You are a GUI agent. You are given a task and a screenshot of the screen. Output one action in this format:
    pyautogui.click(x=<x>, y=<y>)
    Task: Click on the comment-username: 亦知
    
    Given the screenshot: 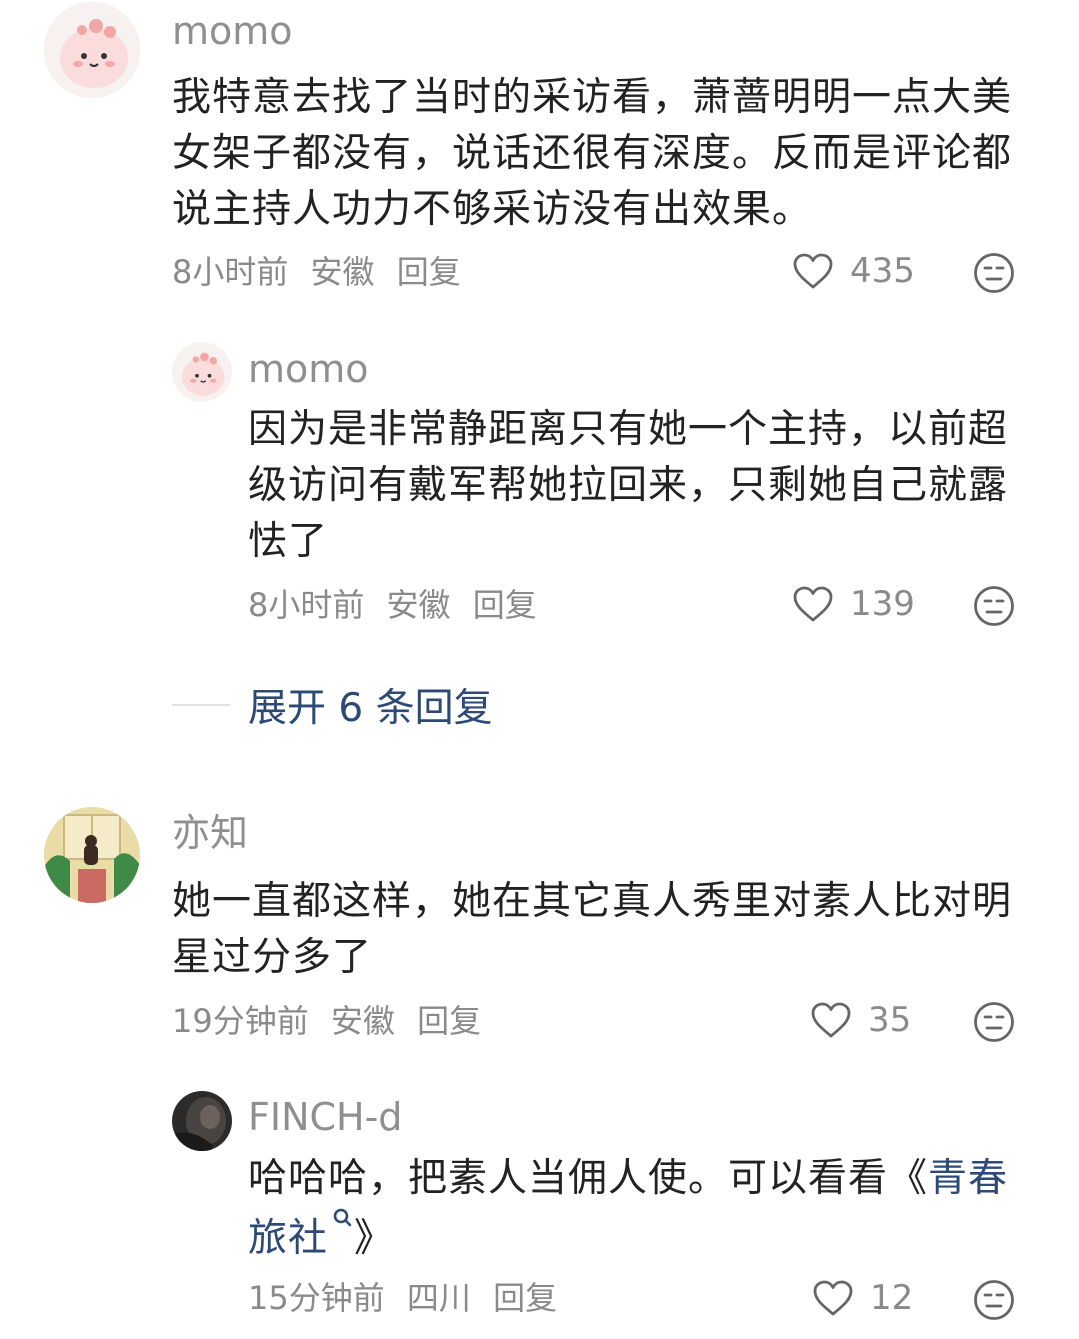 What is the action you would take?
    pyautogui.click(x=210, y=833)
    